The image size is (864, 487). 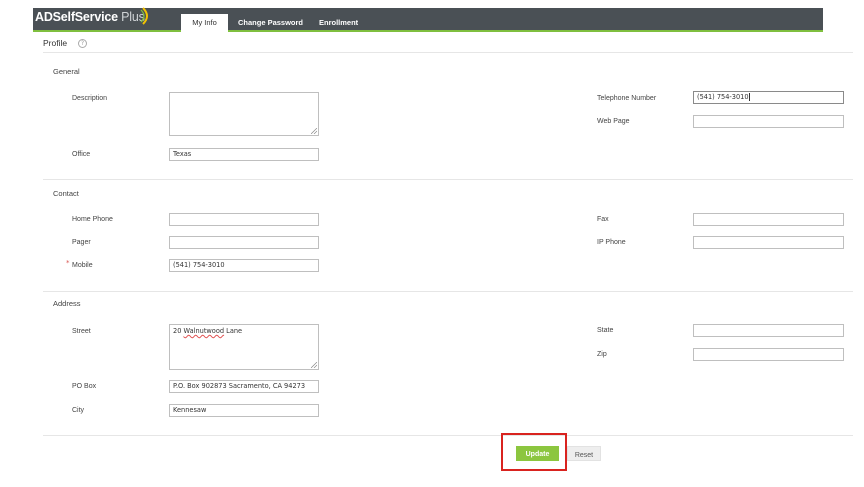 I want to click on tab-enrollment: Enrollment, so click(x=338, y=23).